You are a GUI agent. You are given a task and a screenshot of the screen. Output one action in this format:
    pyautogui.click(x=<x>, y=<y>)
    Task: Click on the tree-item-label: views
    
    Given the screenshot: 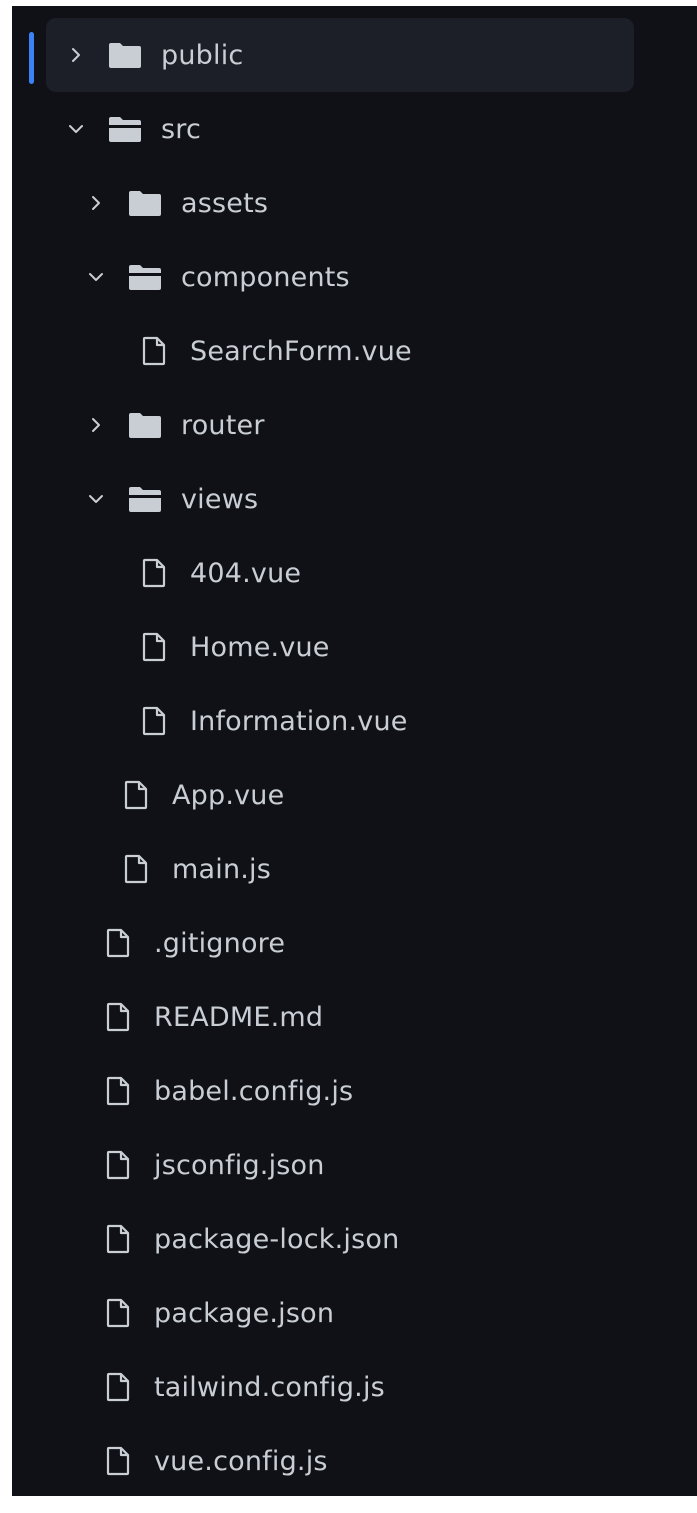 What is the action you would take?
    pyautogui.click(x=220, y=499)
    